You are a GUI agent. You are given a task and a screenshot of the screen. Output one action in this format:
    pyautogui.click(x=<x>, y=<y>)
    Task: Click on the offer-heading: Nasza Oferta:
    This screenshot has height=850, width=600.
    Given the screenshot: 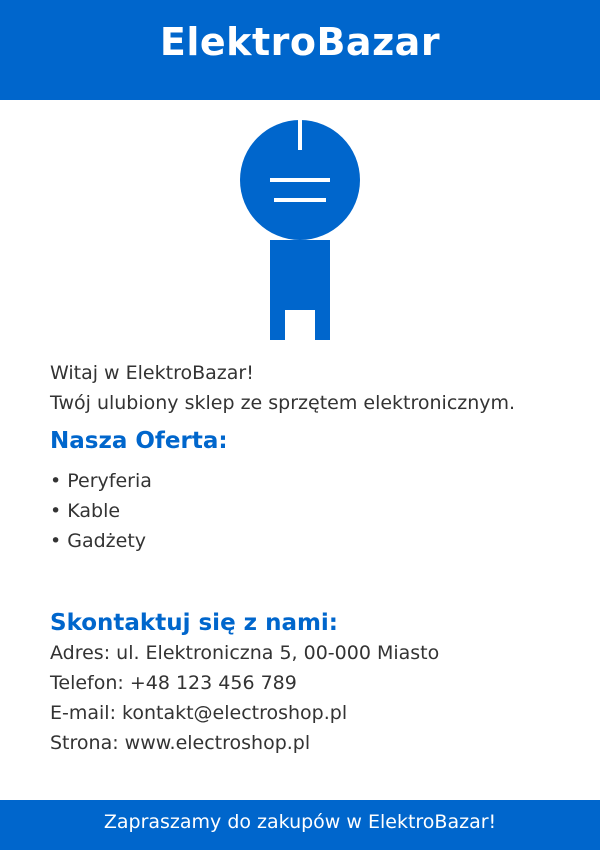 What is the action you would take?
    pyautogui.click(x=139, y=441)
    